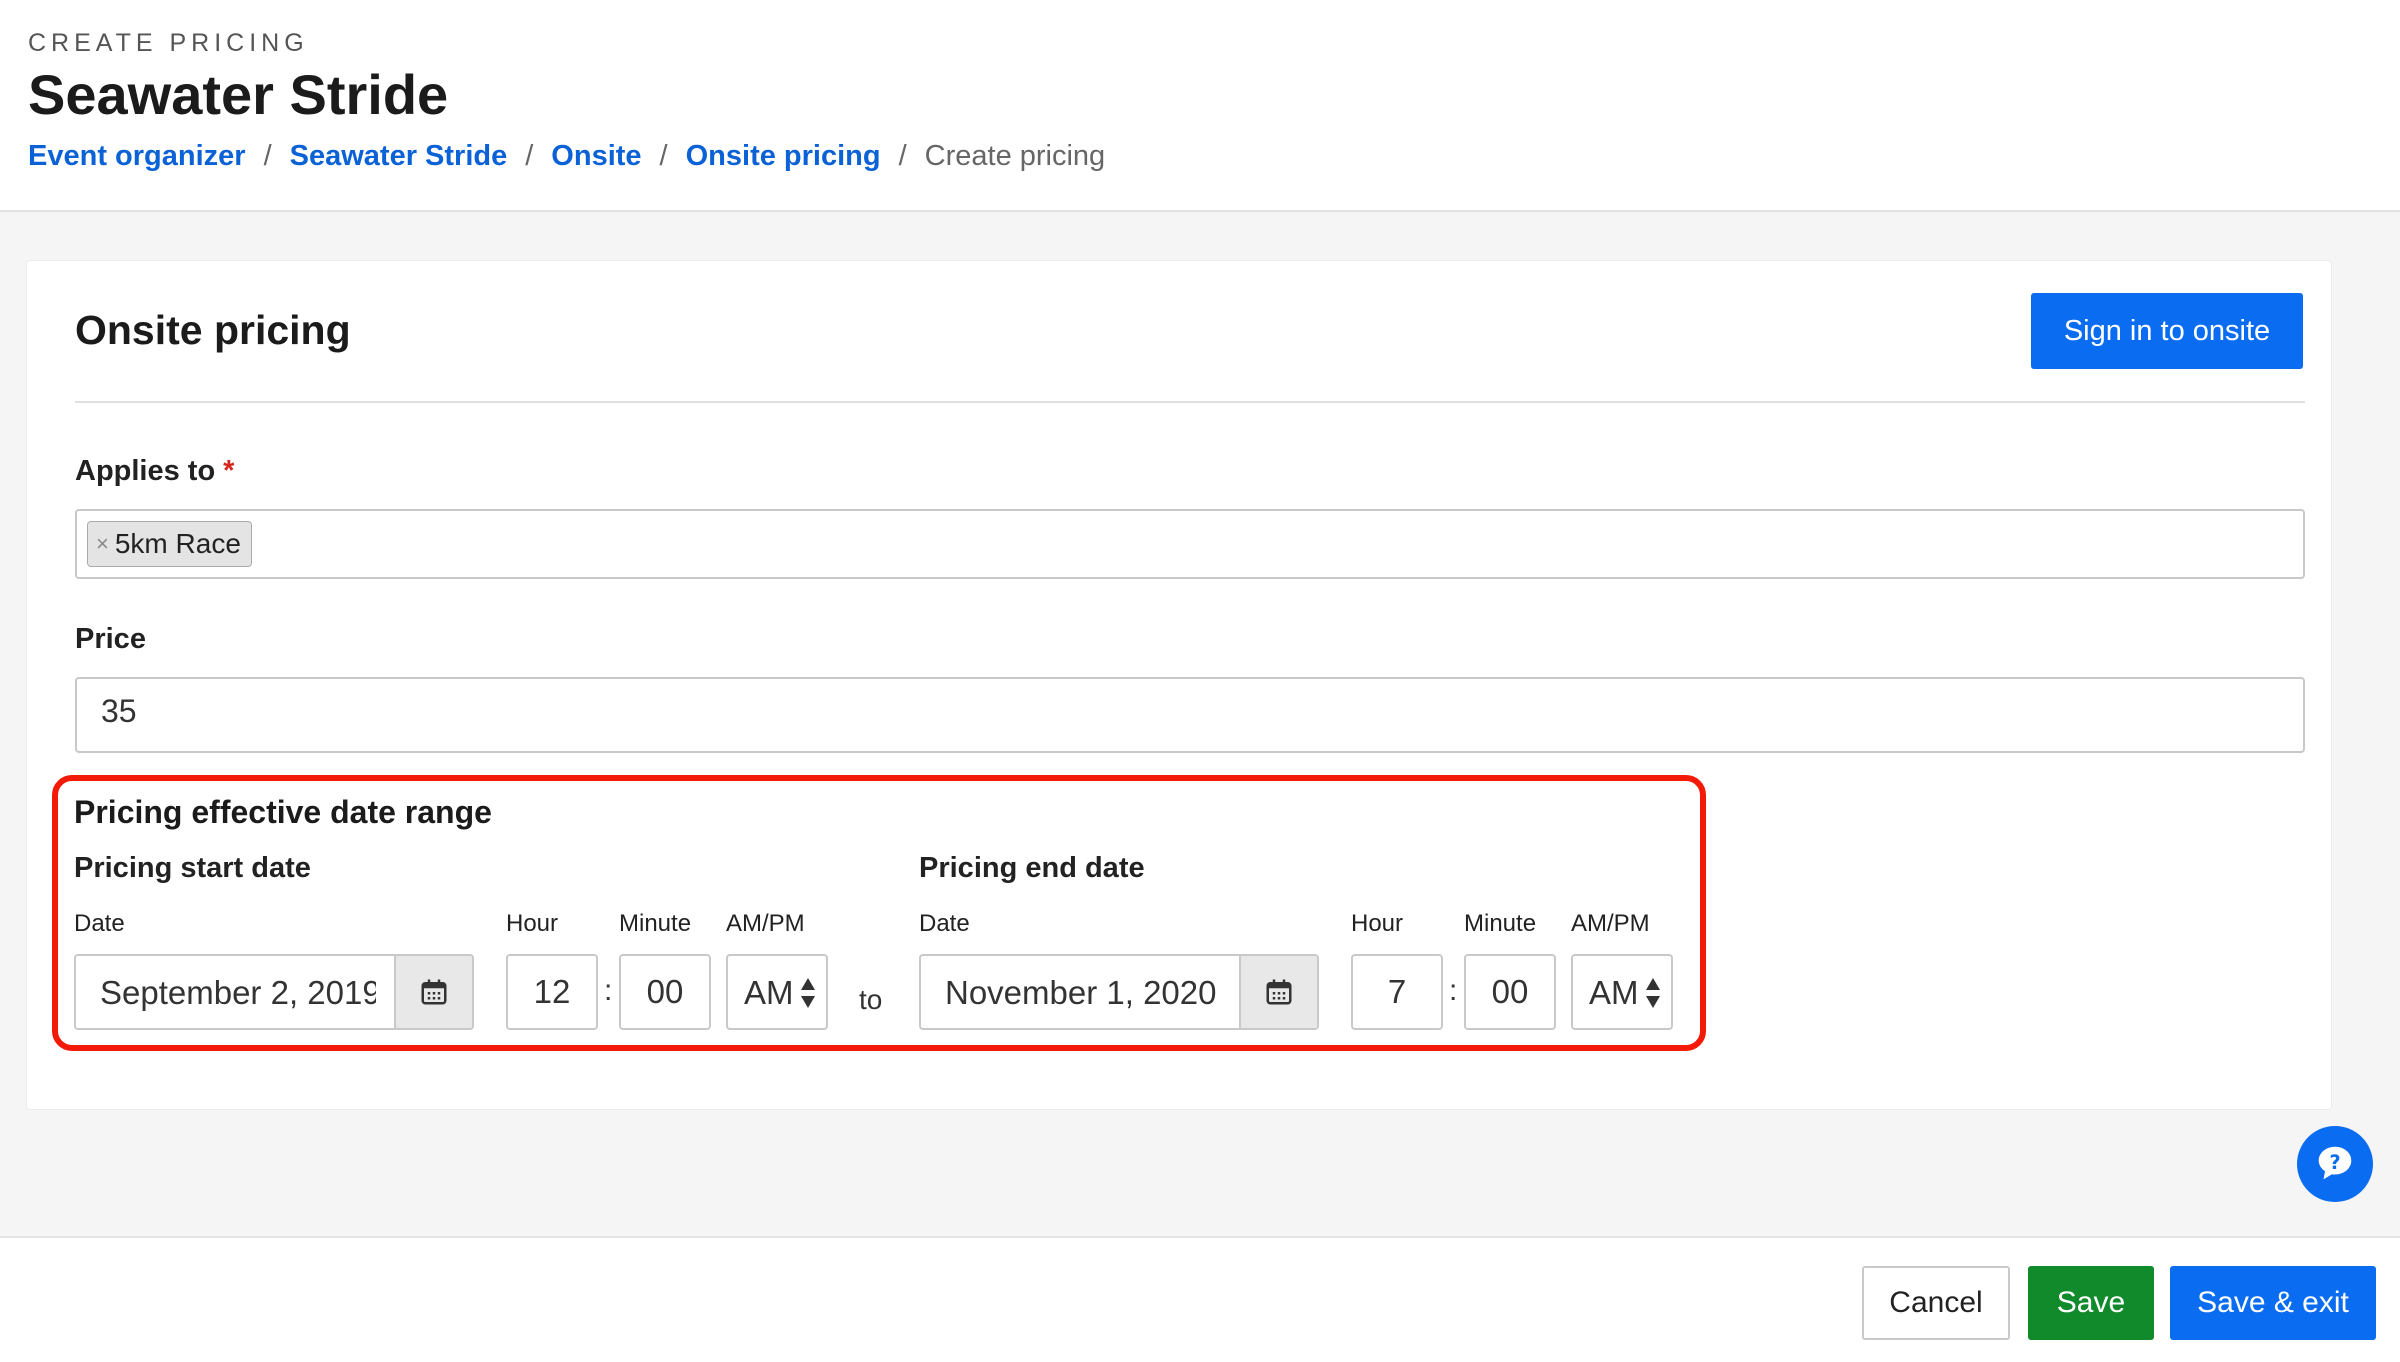 The width and height of the screenshot is (2400, 1362). I want to click on end-ampm-value: AM, so click(1614, 992).